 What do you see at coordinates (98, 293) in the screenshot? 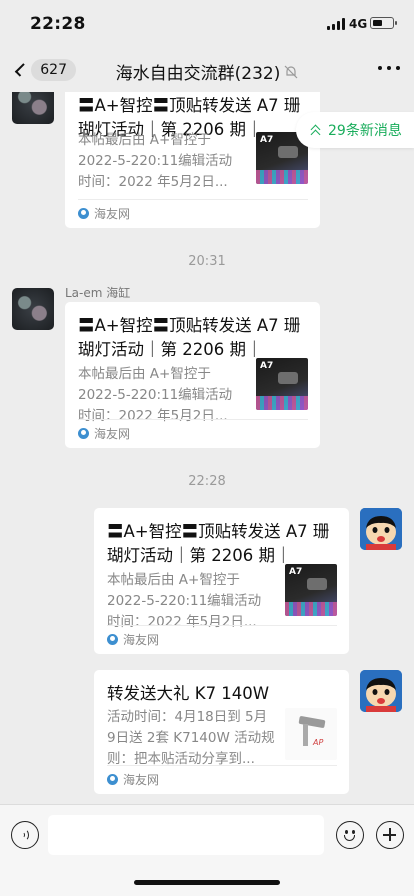
I see `sender-name: La-em 海缸` at bounding box center [98, 293].